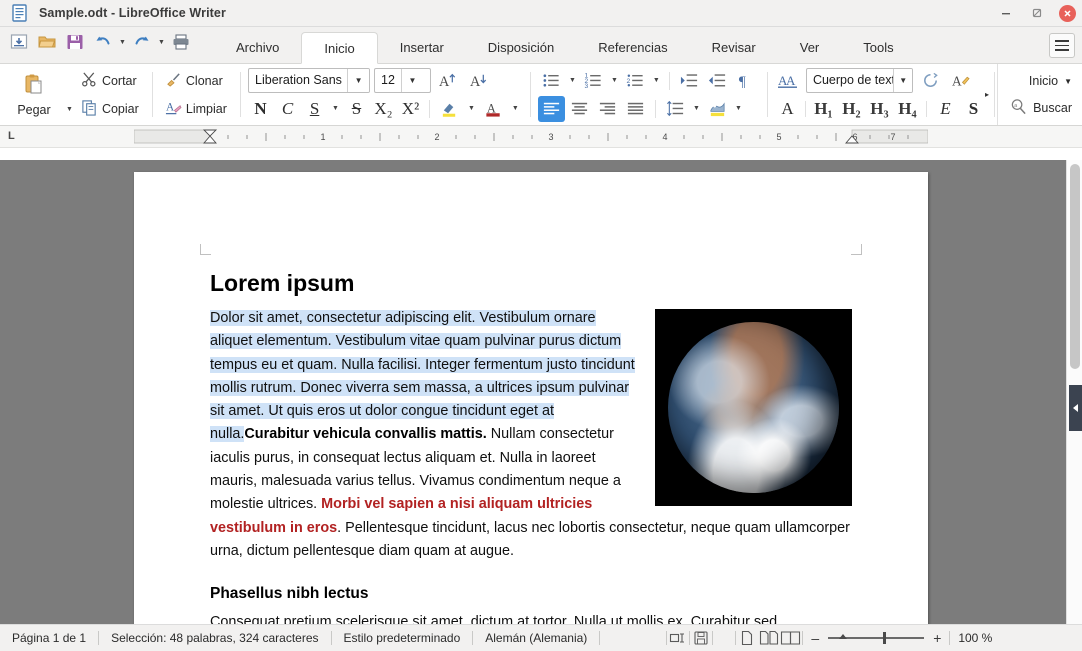  Describe the element at coordinates (791, 638) in the screenshot. I see `book-view-icon` at that location.